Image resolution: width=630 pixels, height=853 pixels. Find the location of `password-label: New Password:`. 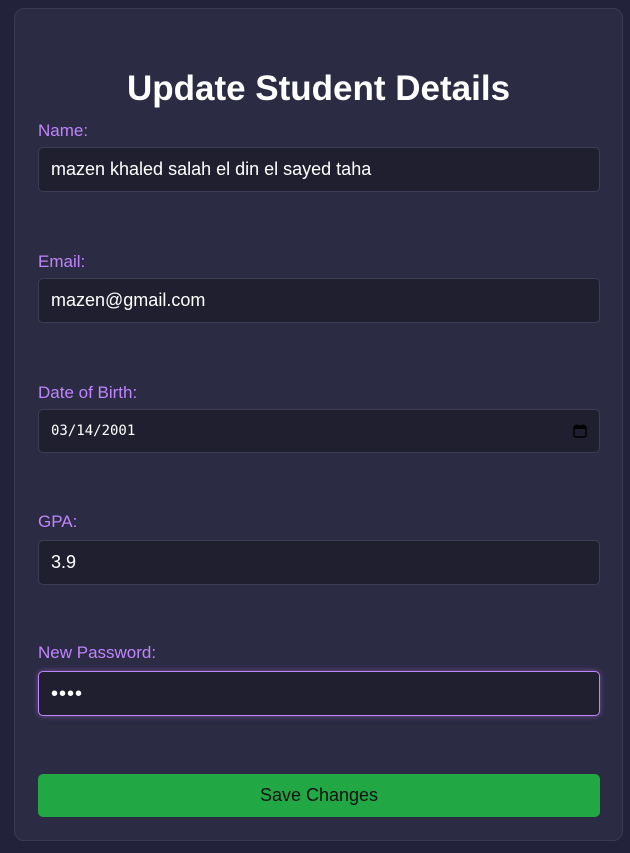

password-label: New Password: is located at coordinates (97, 652).